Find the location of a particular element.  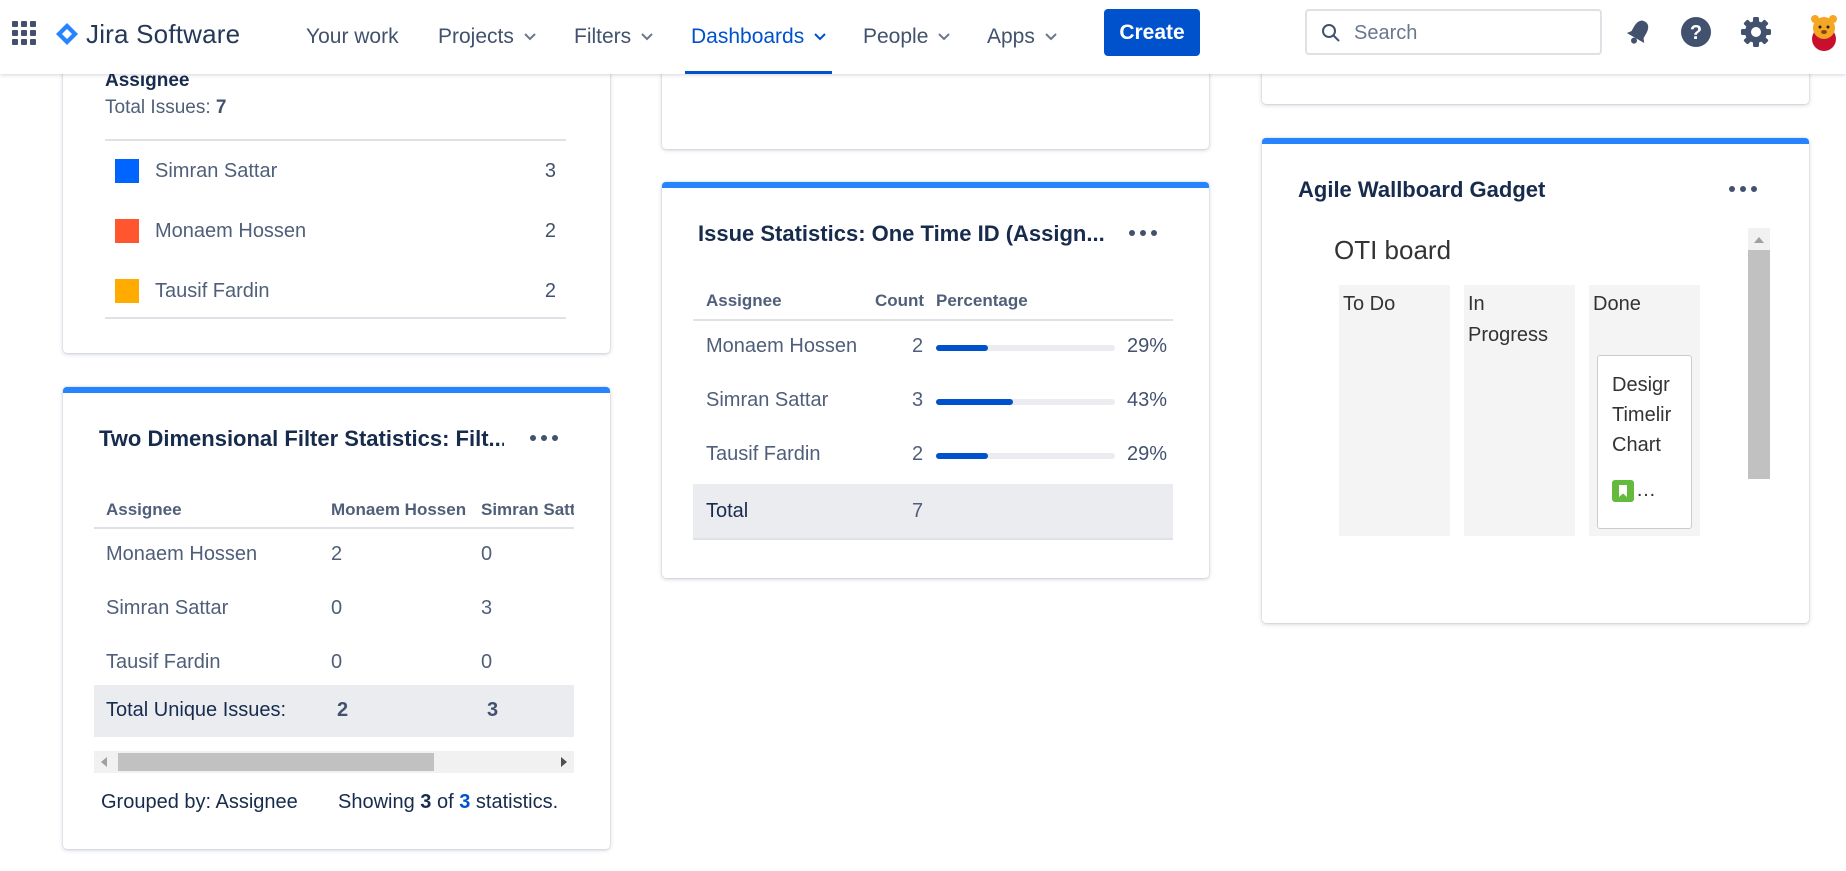

nav-dashboards: Dashboards is located at coordinates (759, 37).